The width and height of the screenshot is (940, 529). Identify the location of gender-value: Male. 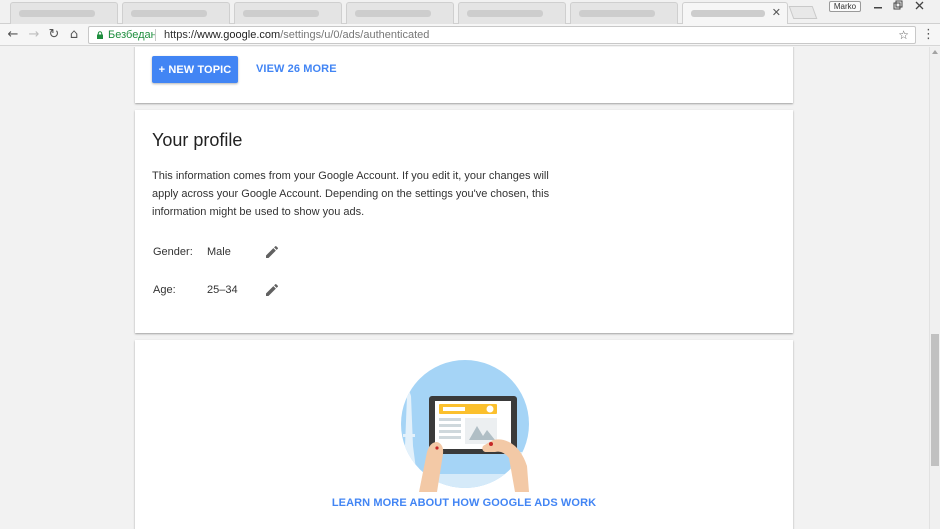
(219, 252).